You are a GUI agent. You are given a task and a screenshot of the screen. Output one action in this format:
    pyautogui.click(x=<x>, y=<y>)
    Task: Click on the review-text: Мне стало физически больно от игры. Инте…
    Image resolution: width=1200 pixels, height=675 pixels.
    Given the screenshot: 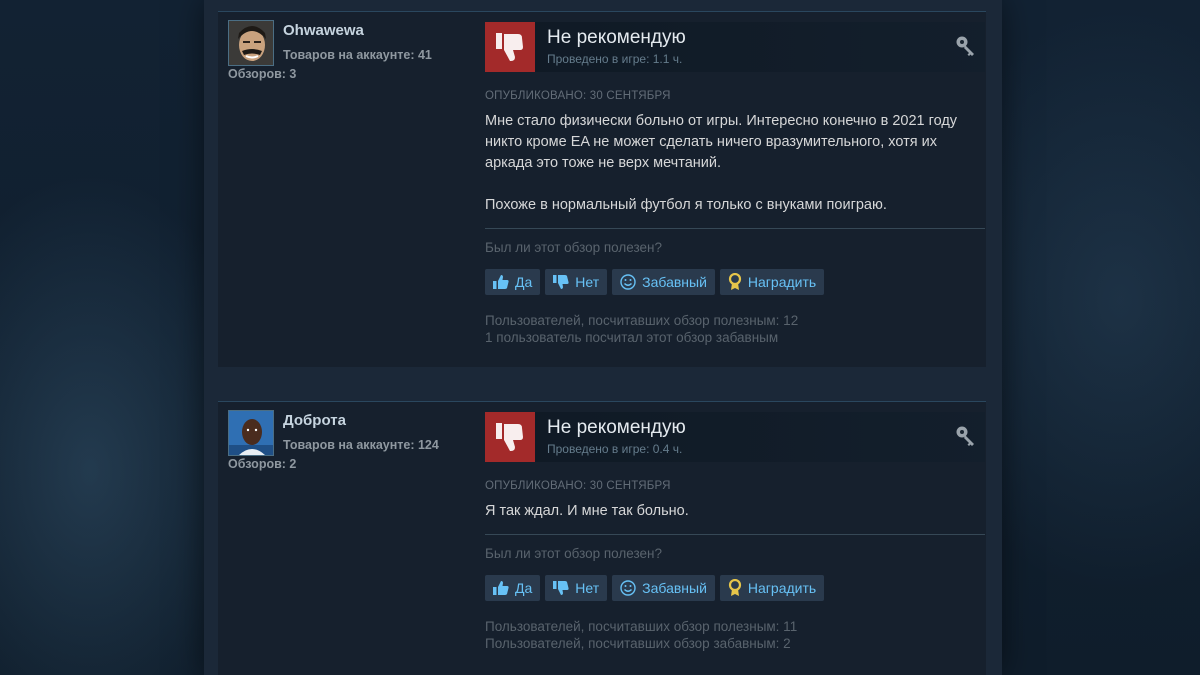 What is the action you would take?
    pyautogui.click(x=721, y=163)
    